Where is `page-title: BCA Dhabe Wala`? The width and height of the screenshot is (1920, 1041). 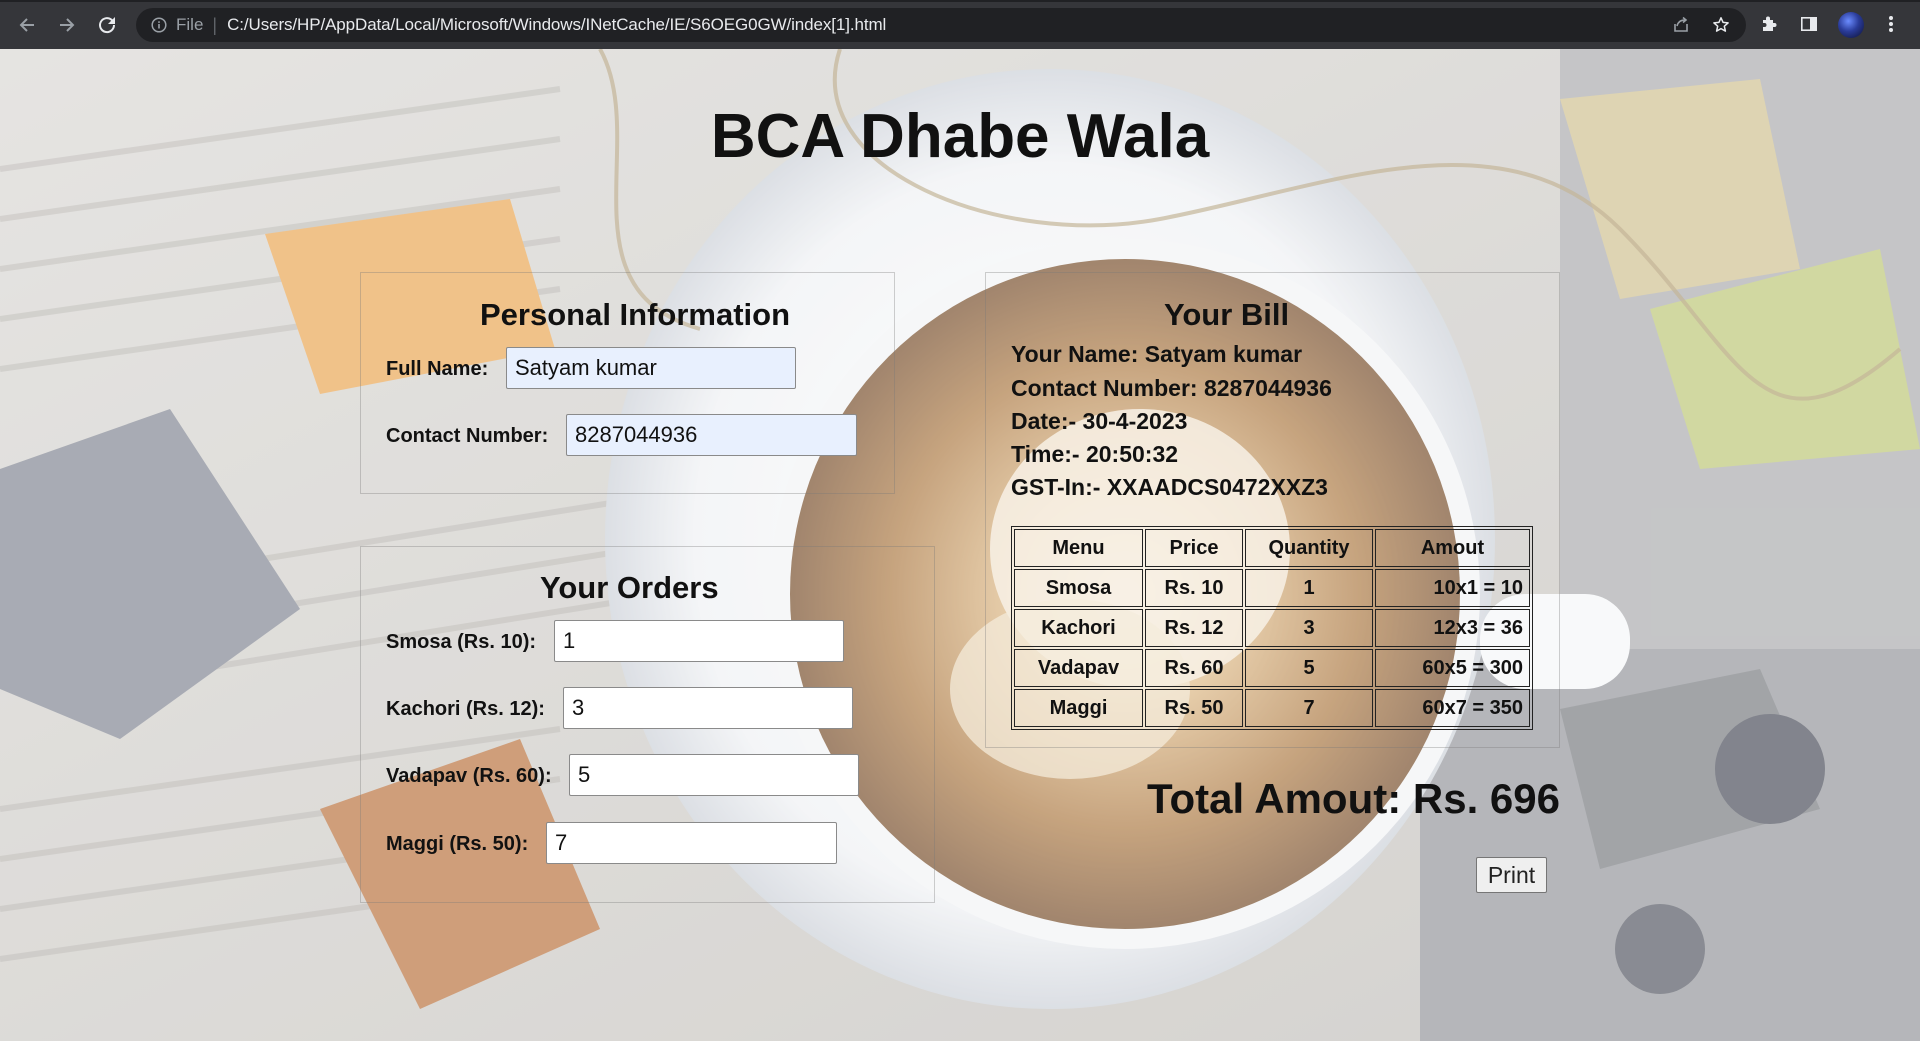 page-title: BCA Dhabe Wala is located at coordinates (960, 136).